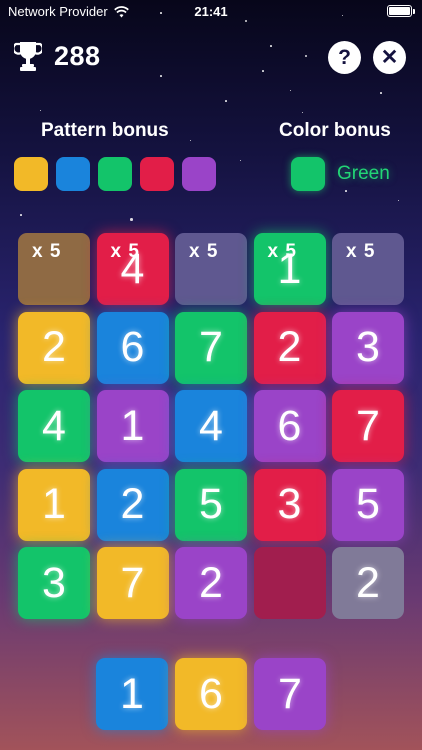 The height and width of the screenshot is (750, 422). I want to click on status-bar: Network Provider 21:41, so click(211, 12).